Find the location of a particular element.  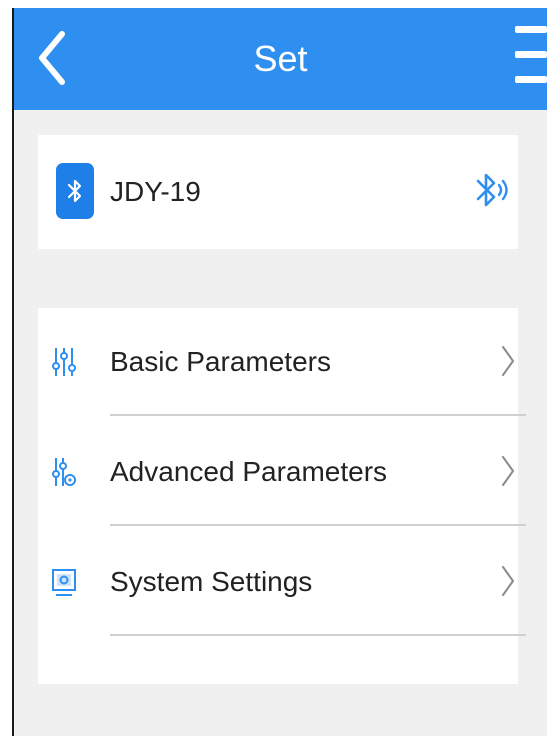

advanced-sliders-icon is located at coordinates (64, 472).